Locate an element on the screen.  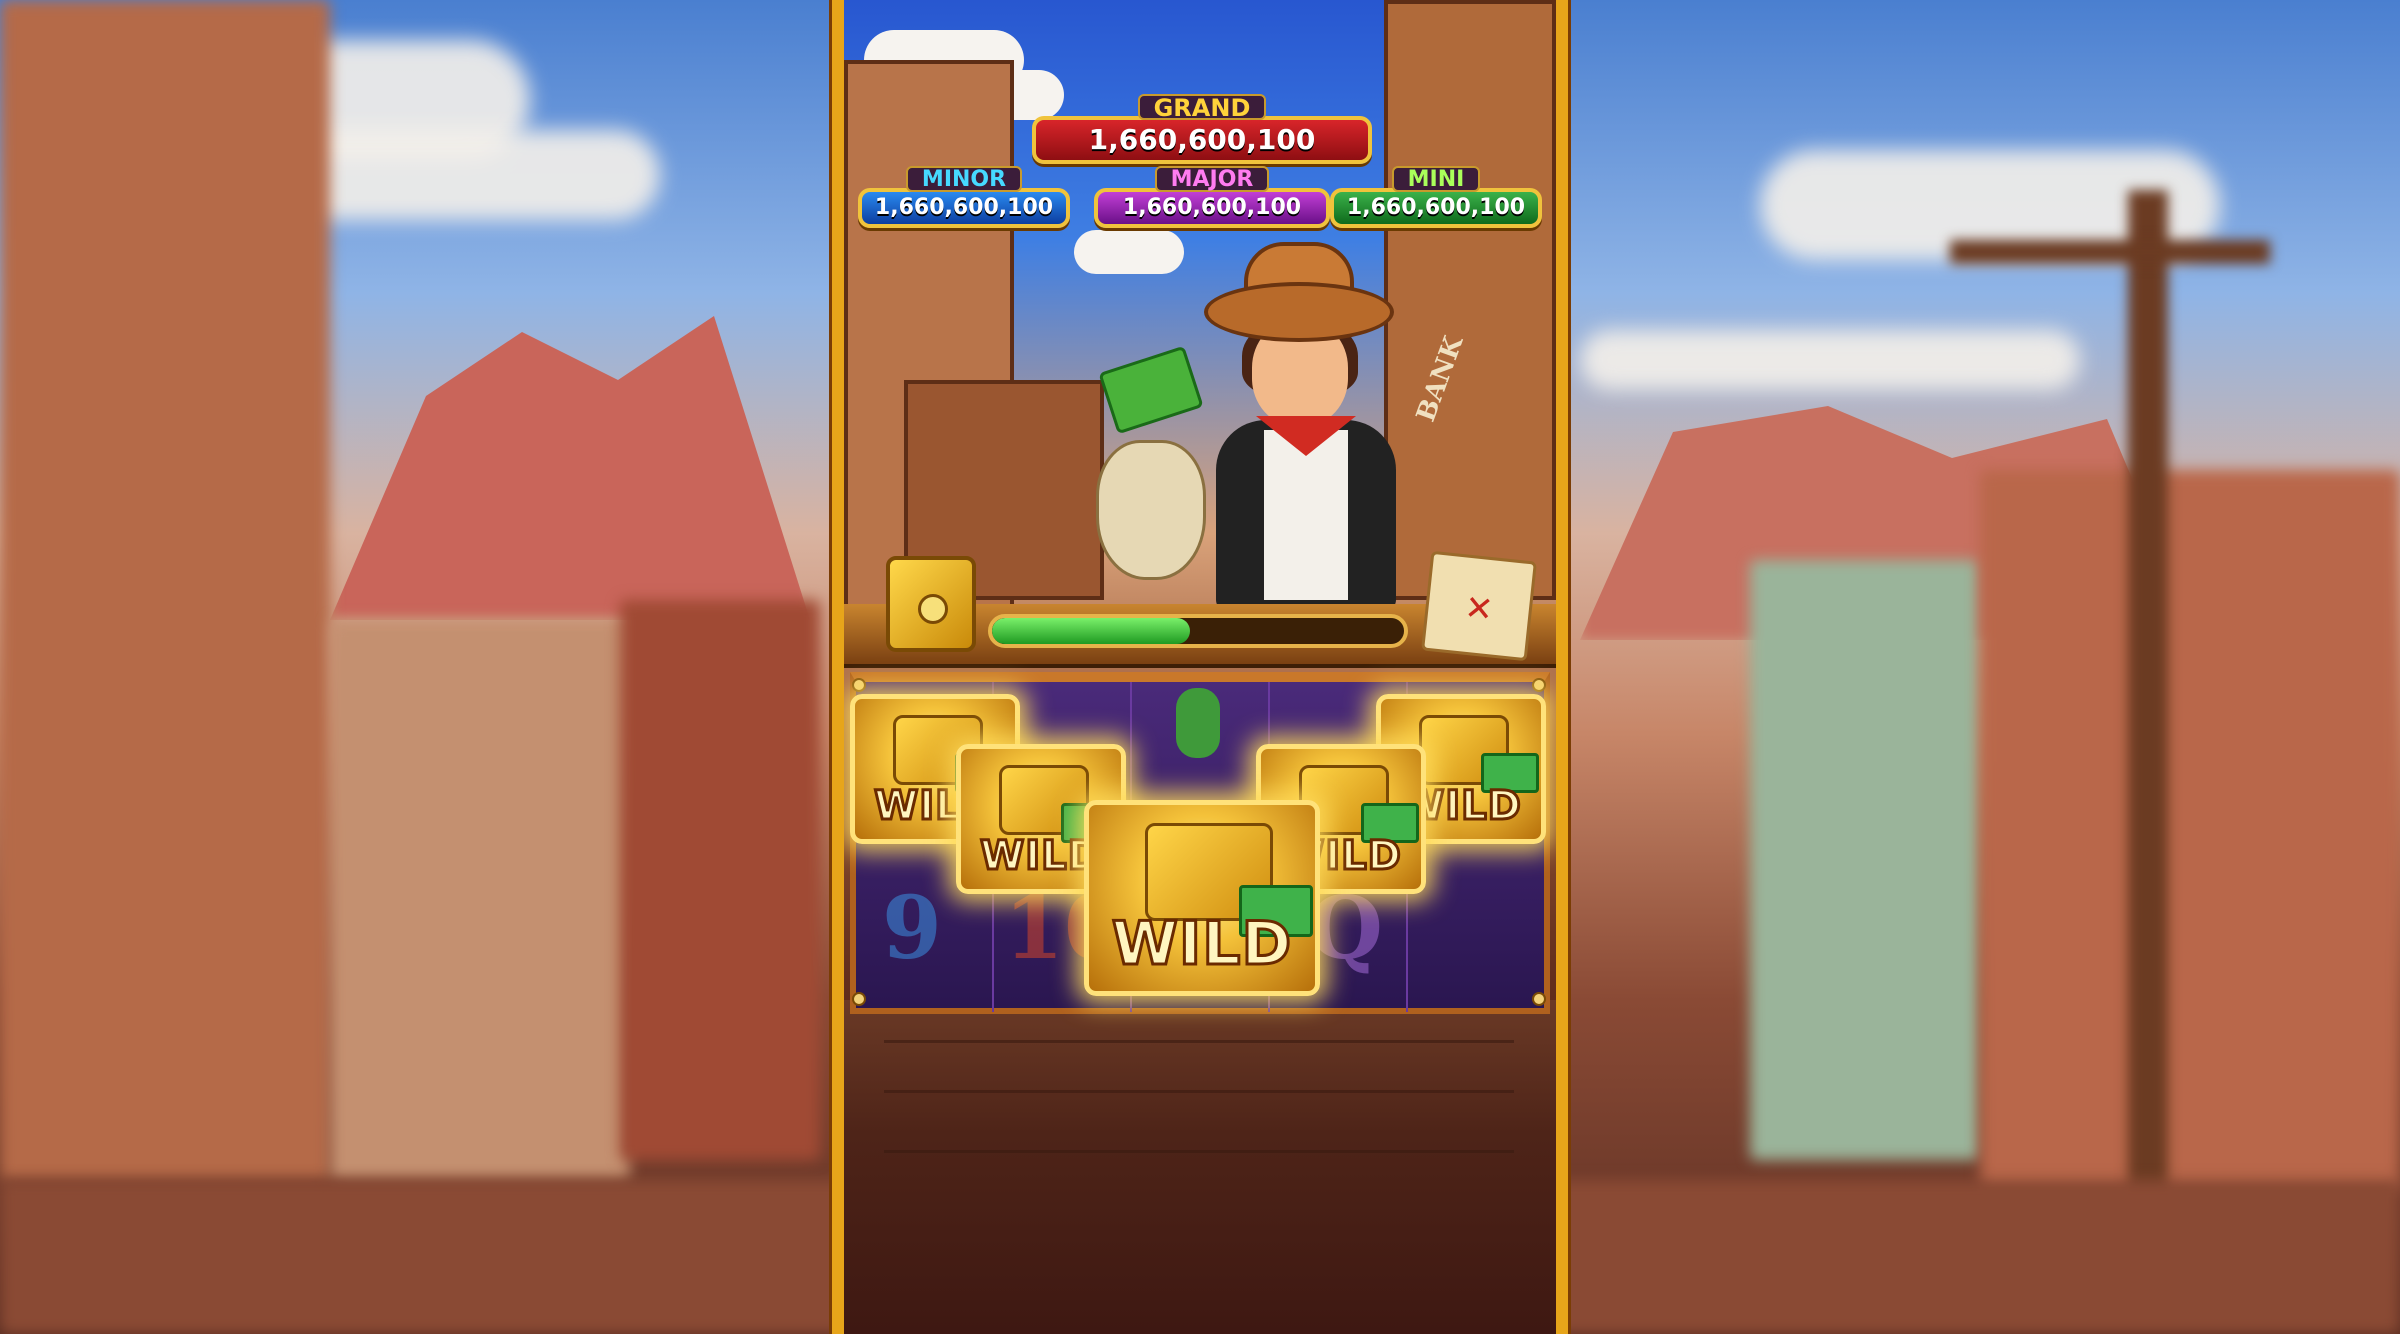
jackpot-minor: MINOR 1,660,600,100 is located at coordinates (964, 197).